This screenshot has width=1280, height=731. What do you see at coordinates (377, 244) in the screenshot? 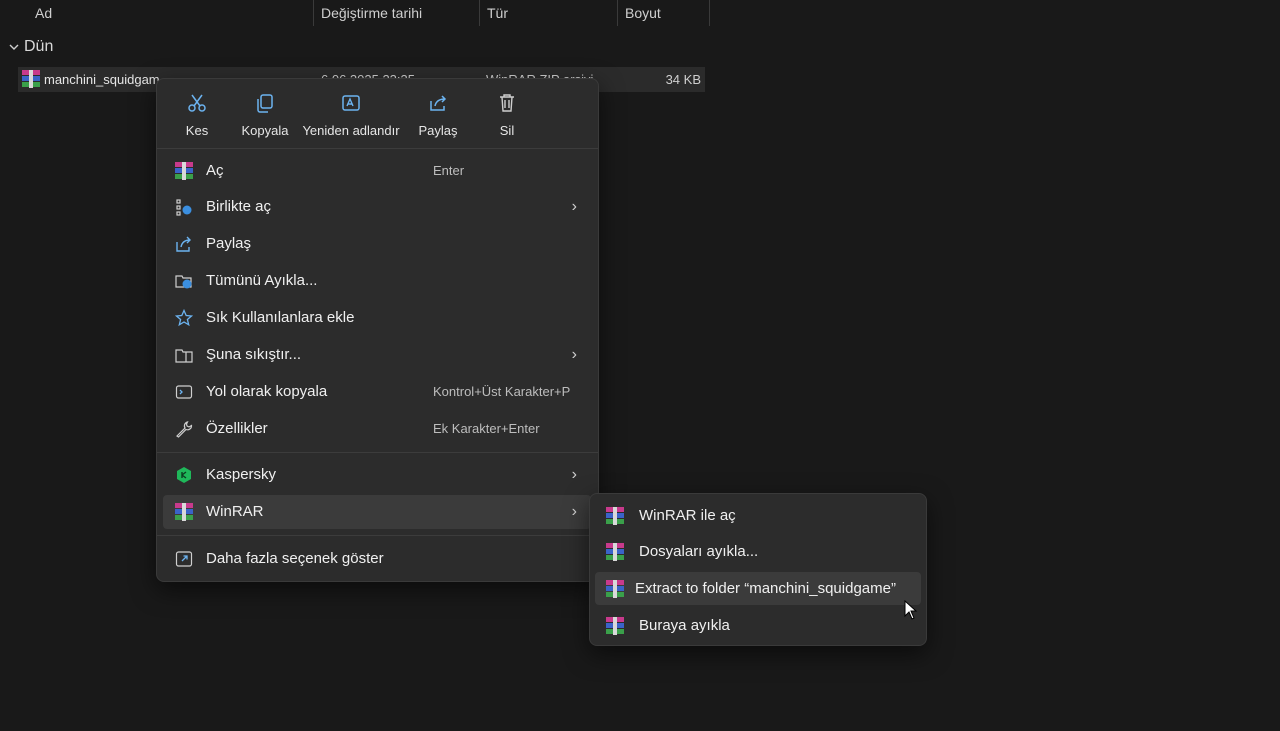
I see `menu-item-share: Paylaş` at bounding box center [377, 244].